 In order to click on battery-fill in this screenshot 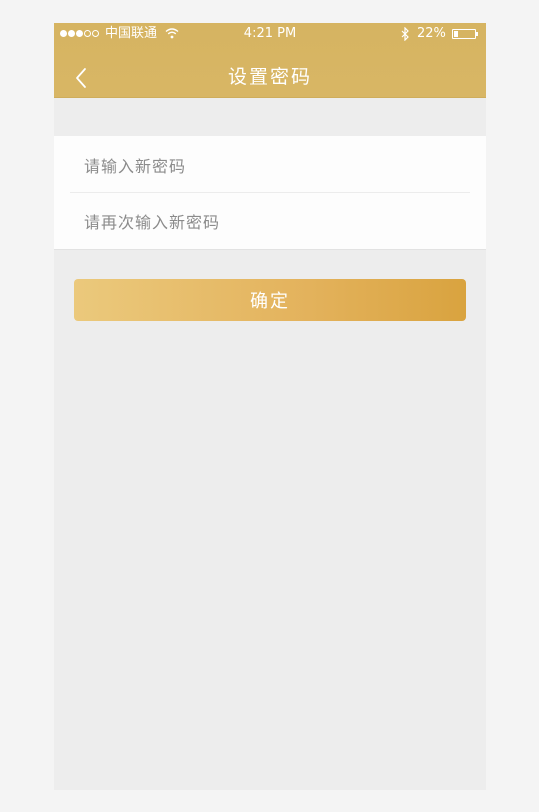, I will do `click(456, 34)`.